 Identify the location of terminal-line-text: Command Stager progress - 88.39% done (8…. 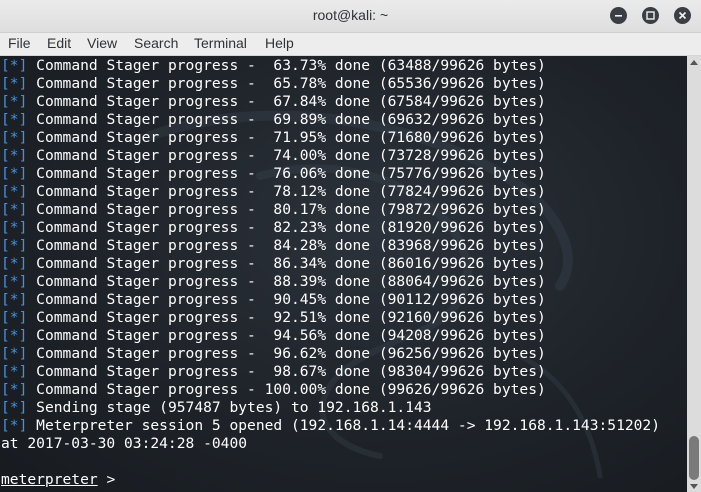
(286, 281).